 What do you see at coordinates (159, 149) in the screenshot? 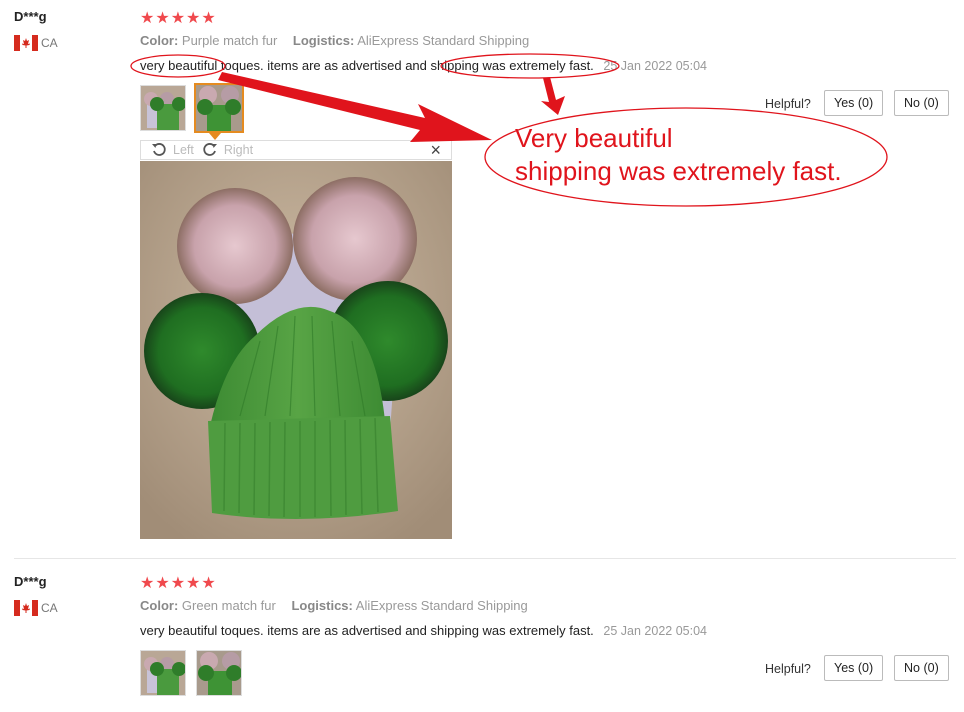
I see `rotate-left-icon` at bounding box center [159, 149].